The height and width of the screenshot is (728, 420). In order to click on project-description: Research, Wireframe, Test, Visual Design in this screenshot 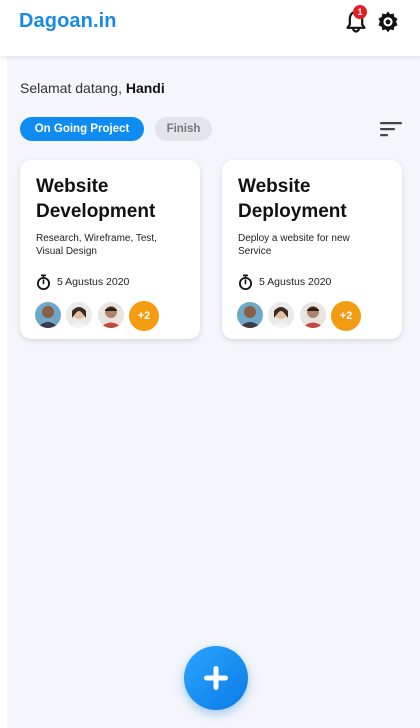, I will do `click(96, 245)`.